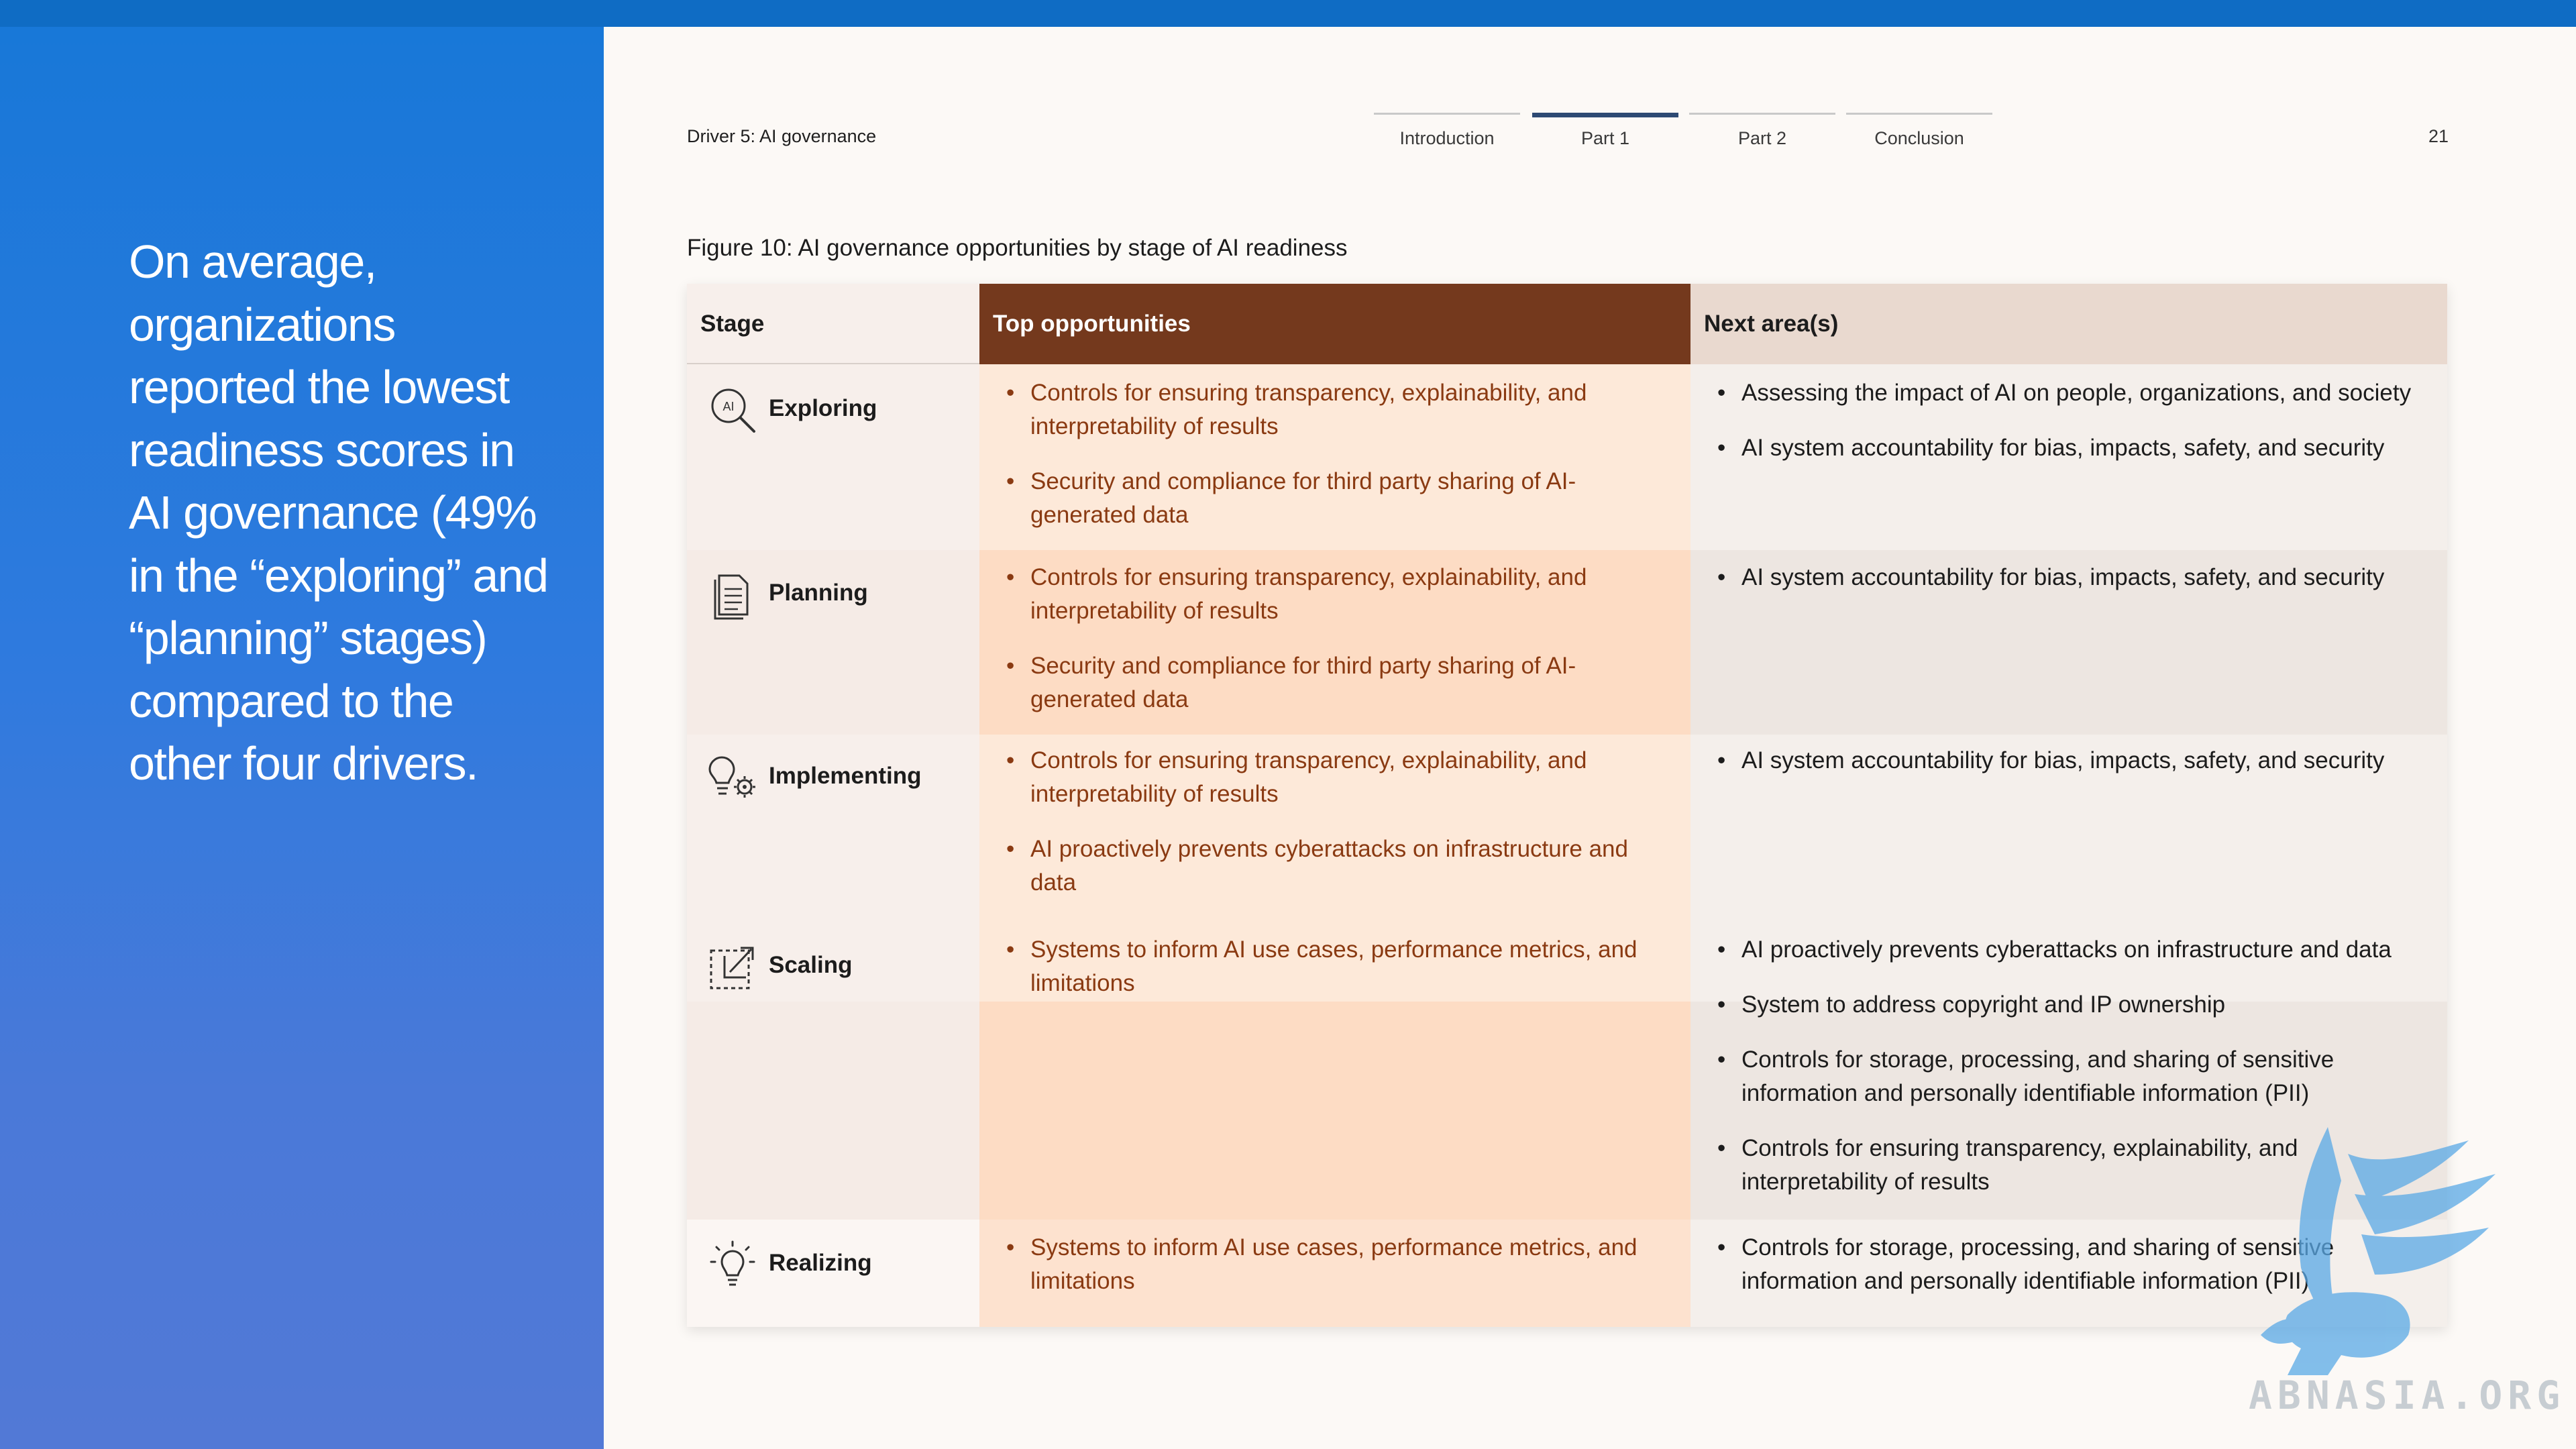 The width and height of the screenshot is (2576, 1449). Describe the element at coordinates (732, 1263) in the screenshot. I see `lightbulb-shine-icon` at that location.